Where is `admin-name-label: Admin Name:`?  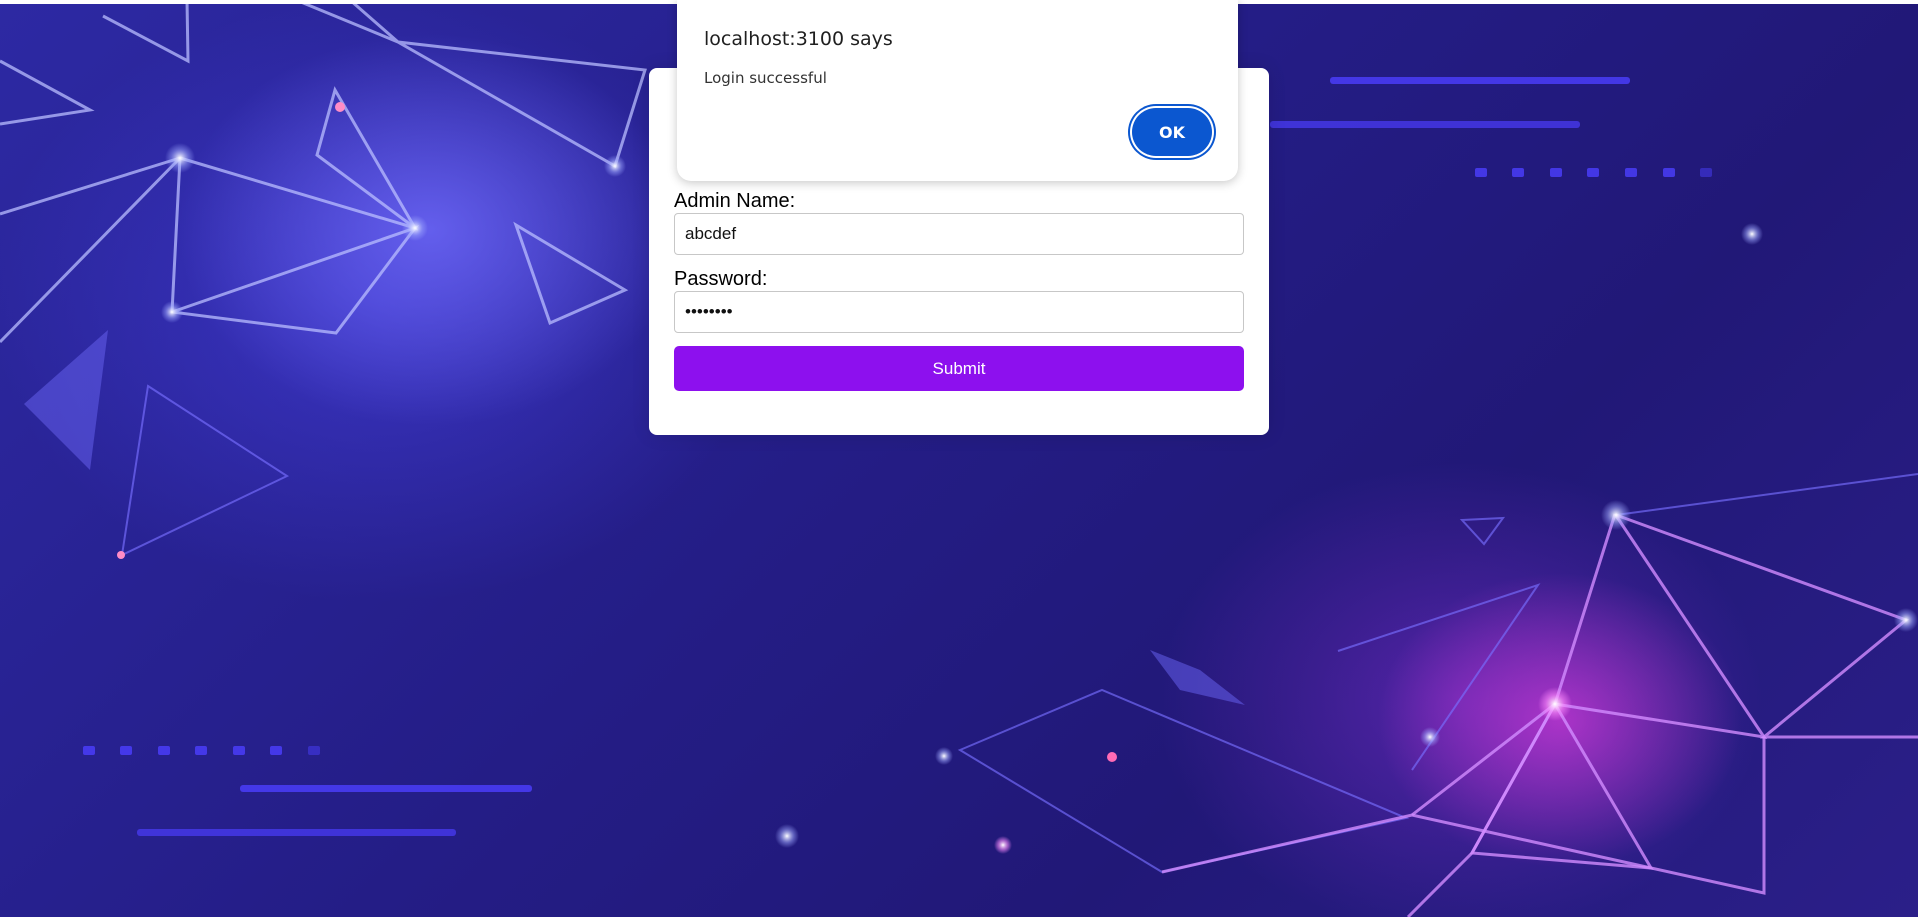
admin-name-label: Admin Name: is located at coordinates (735, 201).